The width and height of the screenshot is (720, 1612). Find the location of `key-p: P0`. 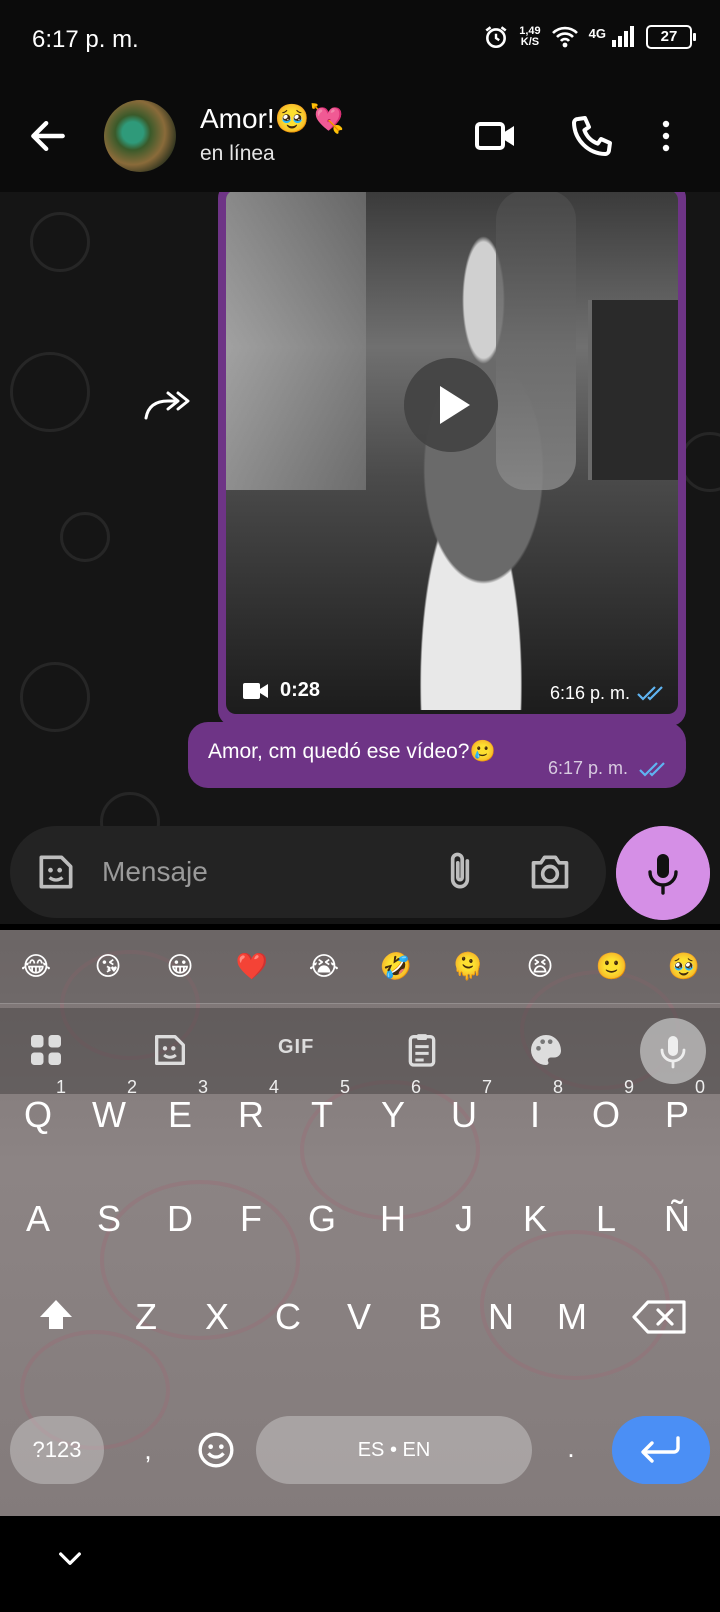

key-p: P0 is located at coordinates (677, 1115).